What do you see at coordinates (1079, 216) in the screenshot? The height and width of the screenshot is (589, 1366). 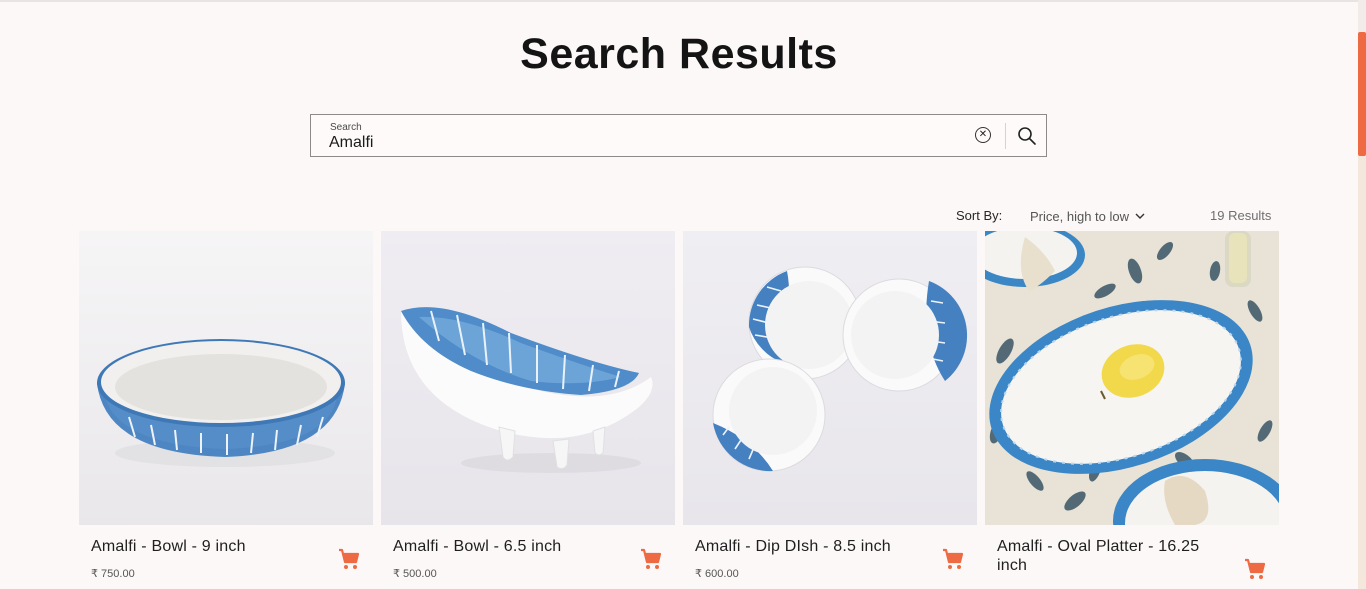 I see `sort-value: Price, high to low` at bounding box center [1079, 216].